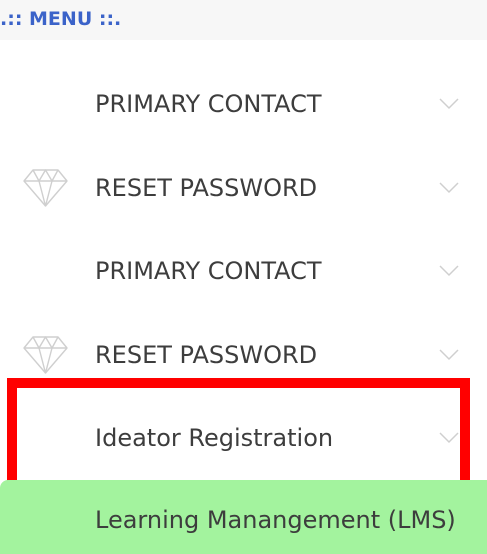 The height and width of the screenshot is (554, 487). What do you see at coordinates (61, 19) in the screenshot?
I see `menu-title: .:: MENU ::.` at bounding box center [61, 19].